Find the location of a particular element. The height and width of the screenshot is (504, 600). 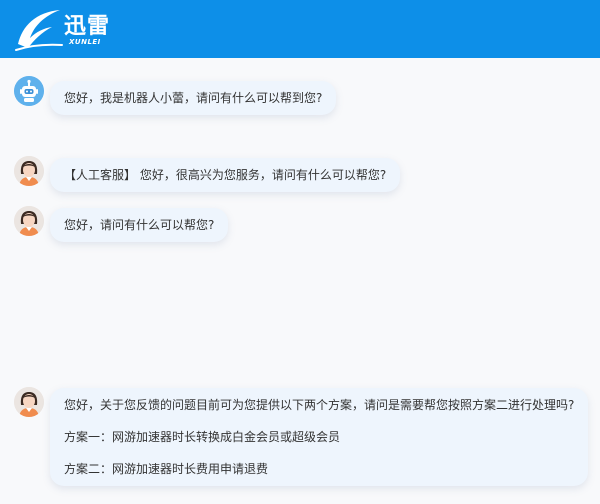

xunlei-logo: 迅雷 XUNLEI is located at coordinates (69, 28).